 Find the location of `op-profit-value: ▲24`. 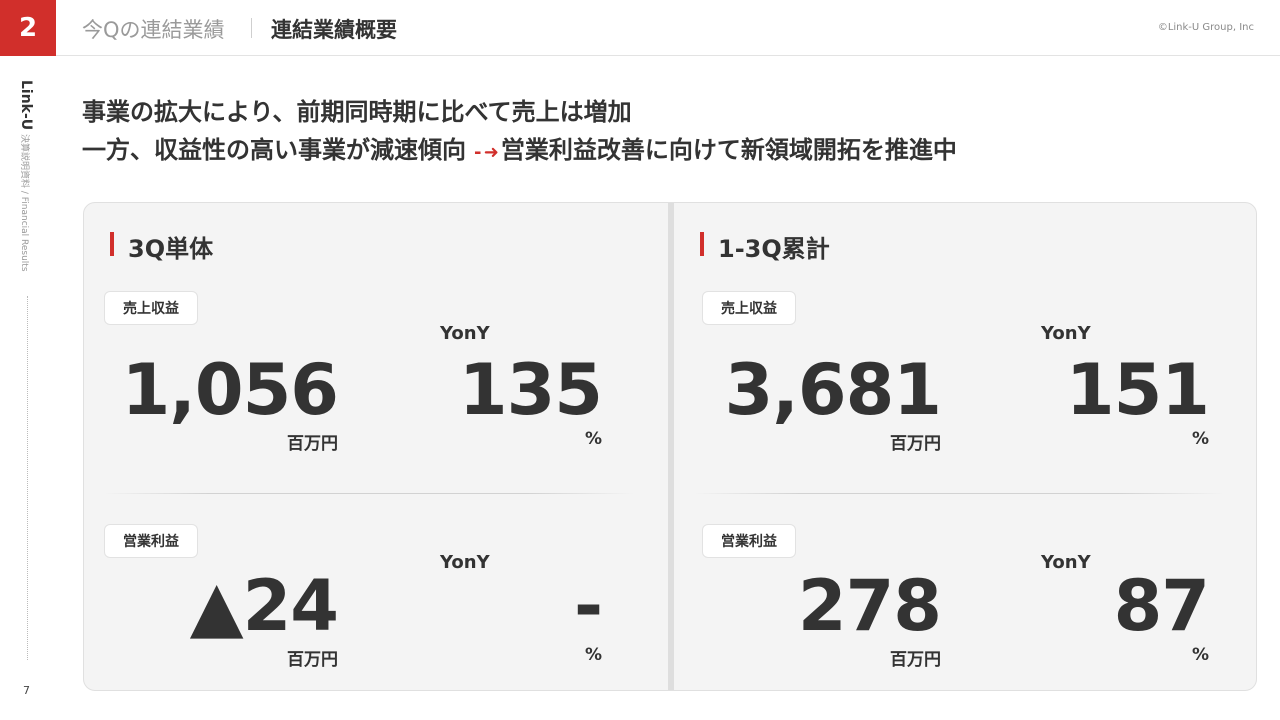

op-profit-value: ▲24 is located at coordinates (264, 606).